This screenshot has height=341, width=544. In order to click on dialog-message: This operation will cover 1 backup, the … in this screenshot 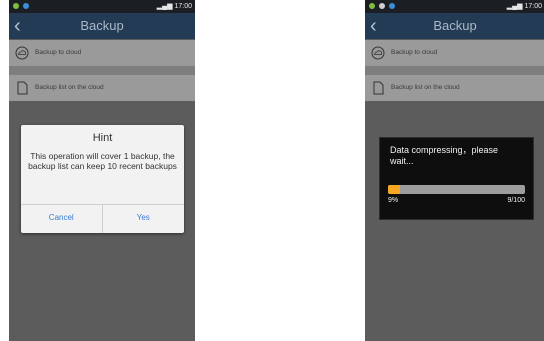, I will do `click(102, 161)`.